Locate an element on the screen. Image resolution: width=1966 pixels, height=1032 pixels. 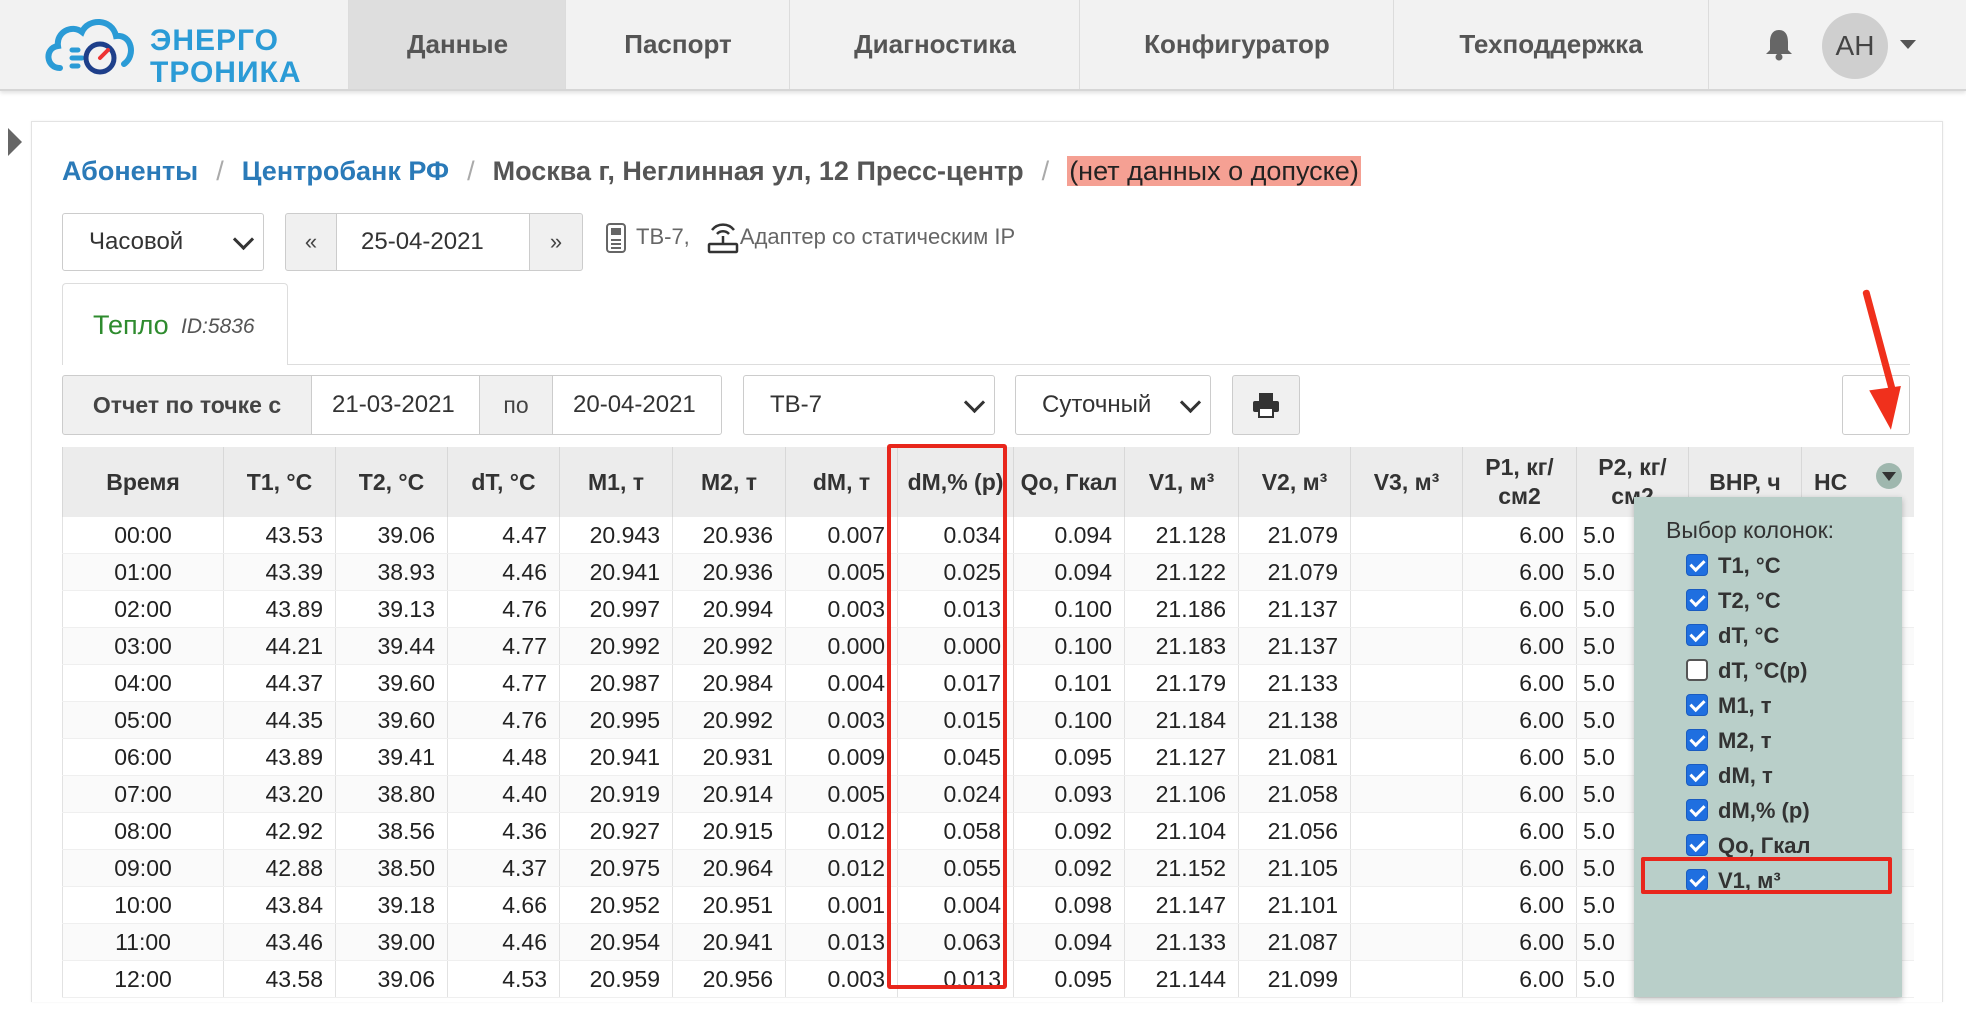
table-cell: 4.77 is located at coordinates (503, 646).